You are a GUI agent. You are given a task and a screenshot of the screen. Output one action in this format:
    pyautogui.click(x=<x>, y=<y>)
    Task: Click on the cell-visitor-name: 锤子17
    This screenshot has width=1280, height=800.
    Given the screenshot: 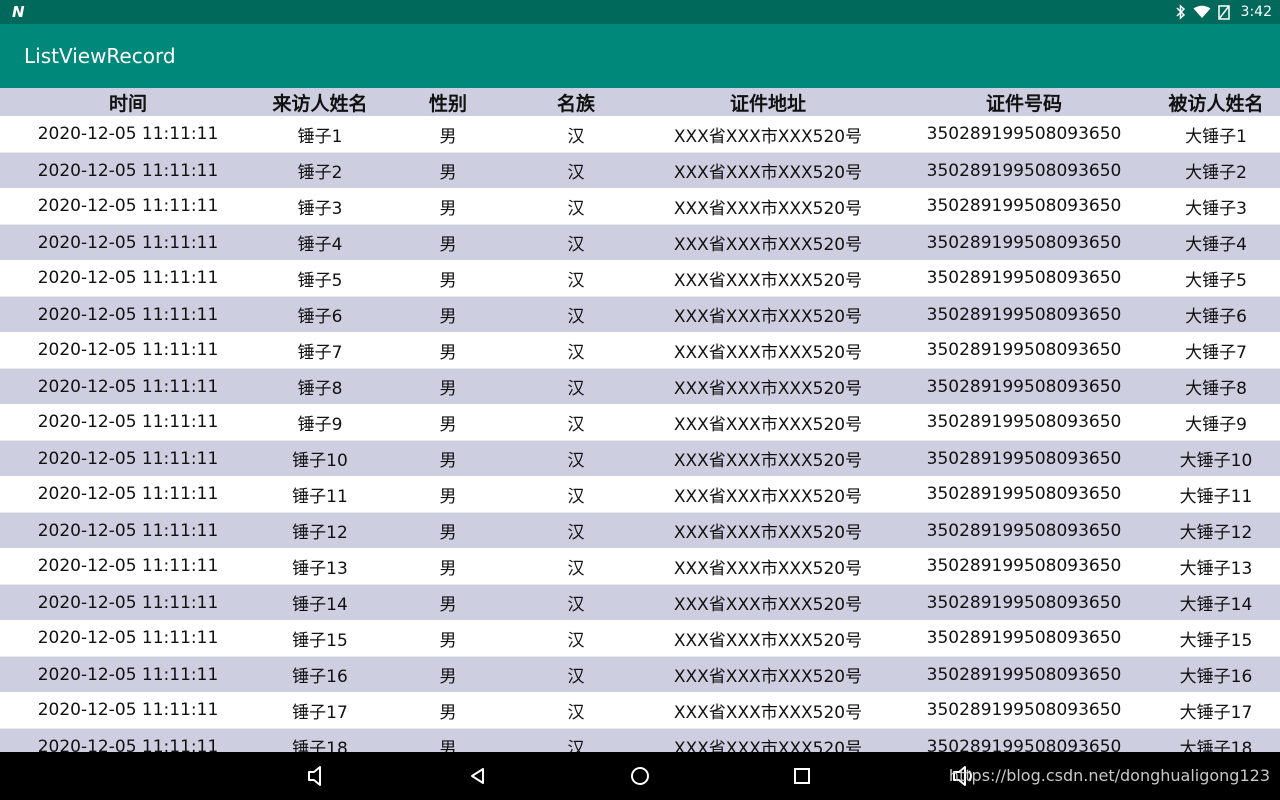 What is the action you would take?
    pyautogui.click(x=320, y=712)
    